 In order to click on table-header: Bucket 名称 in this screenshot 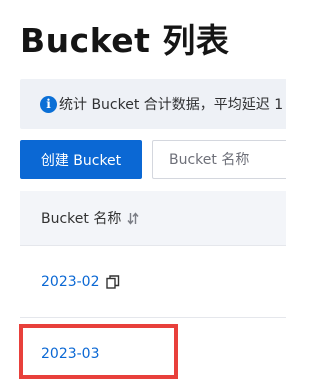, I will do `click(153, 218)`.